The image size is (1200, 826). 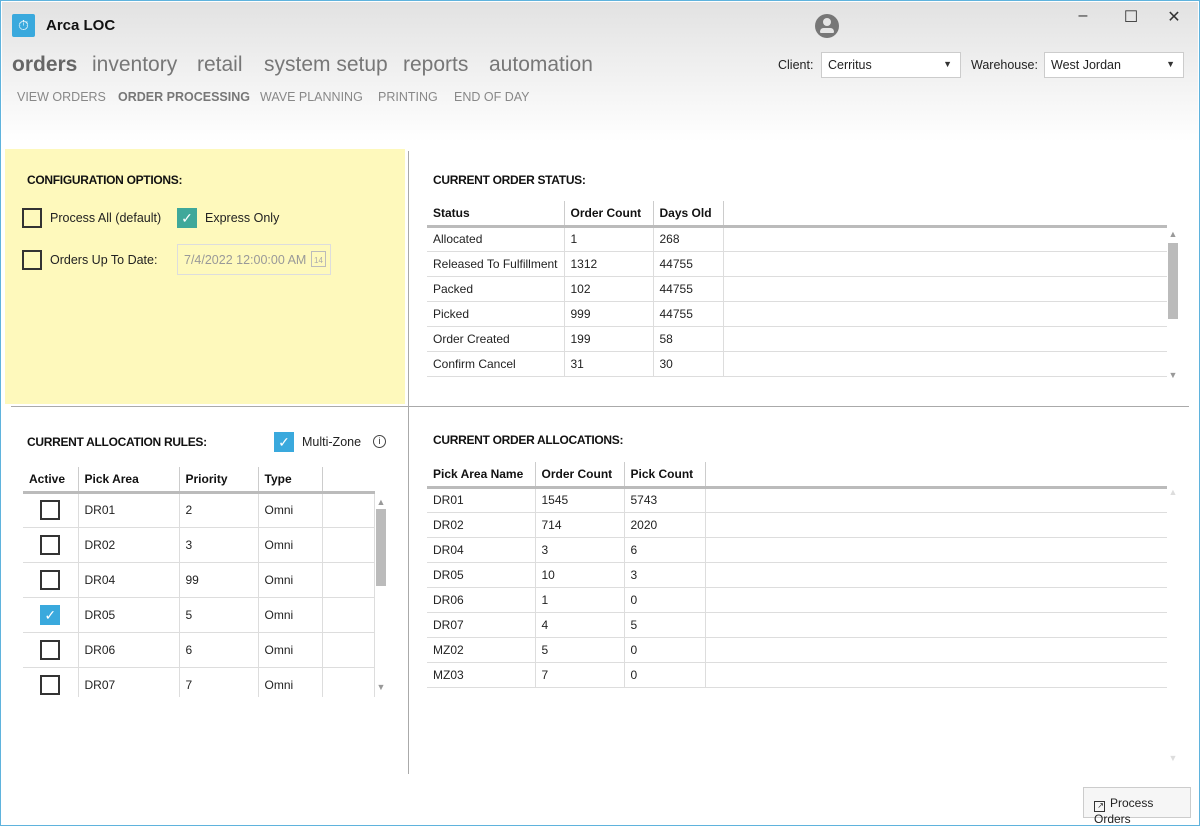 I want to click on subnav-end-of-day: END OF DAY, so click(x=491, y=97).